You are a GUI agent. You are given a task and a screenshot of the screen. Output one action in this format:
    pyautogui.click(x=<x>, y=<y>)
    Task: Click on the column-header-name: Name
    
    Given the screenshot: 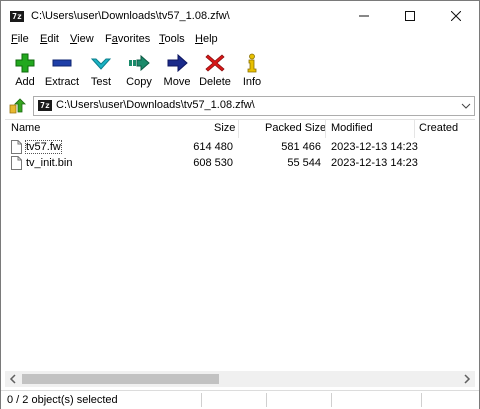 What is the action you would take?
    pyautogui.click(x=25, y=128)
    